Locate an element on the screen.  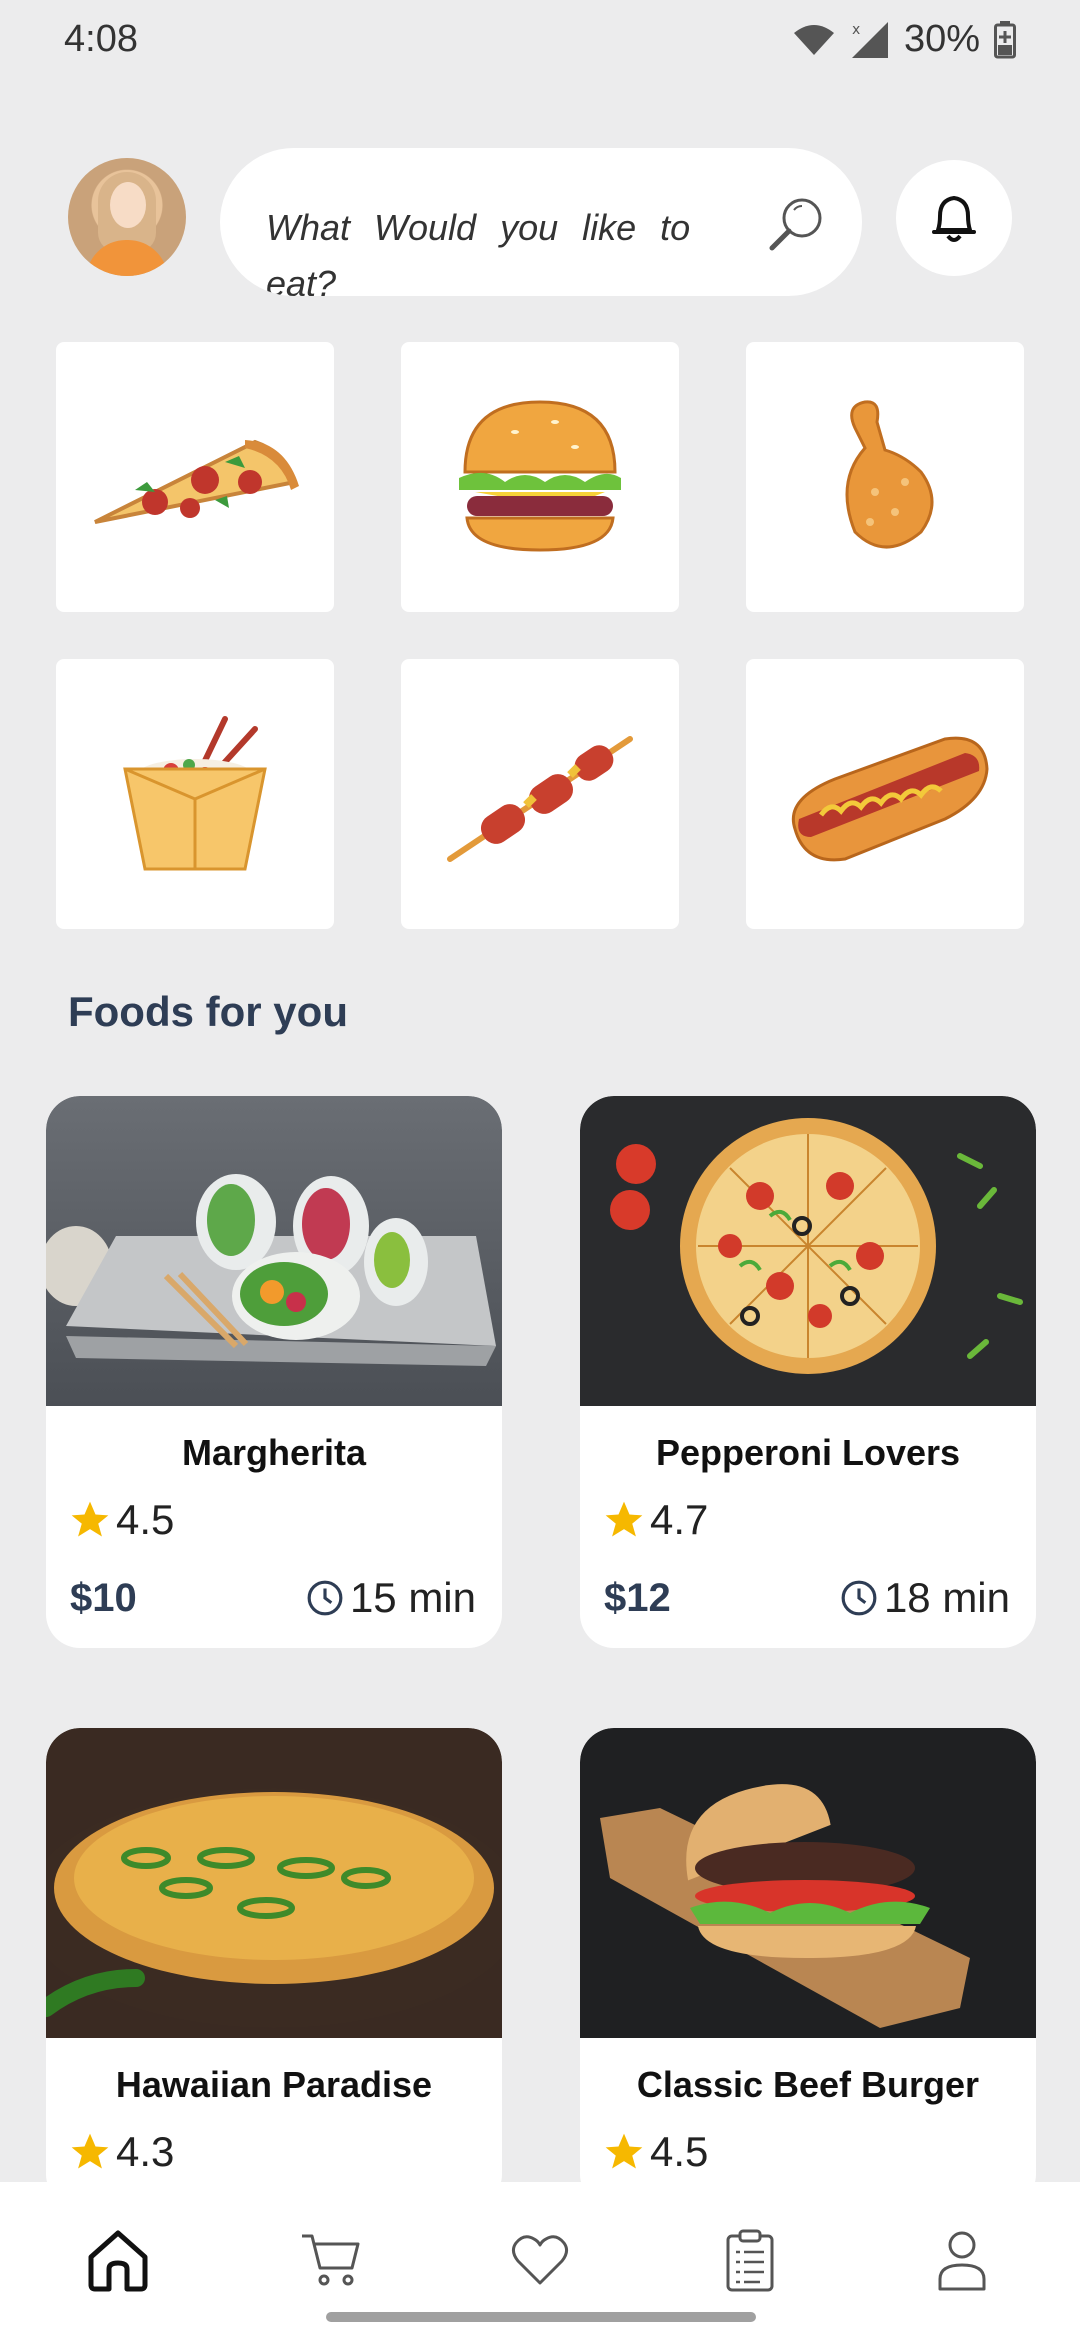
category-burger is located at coordinates (540, 477).